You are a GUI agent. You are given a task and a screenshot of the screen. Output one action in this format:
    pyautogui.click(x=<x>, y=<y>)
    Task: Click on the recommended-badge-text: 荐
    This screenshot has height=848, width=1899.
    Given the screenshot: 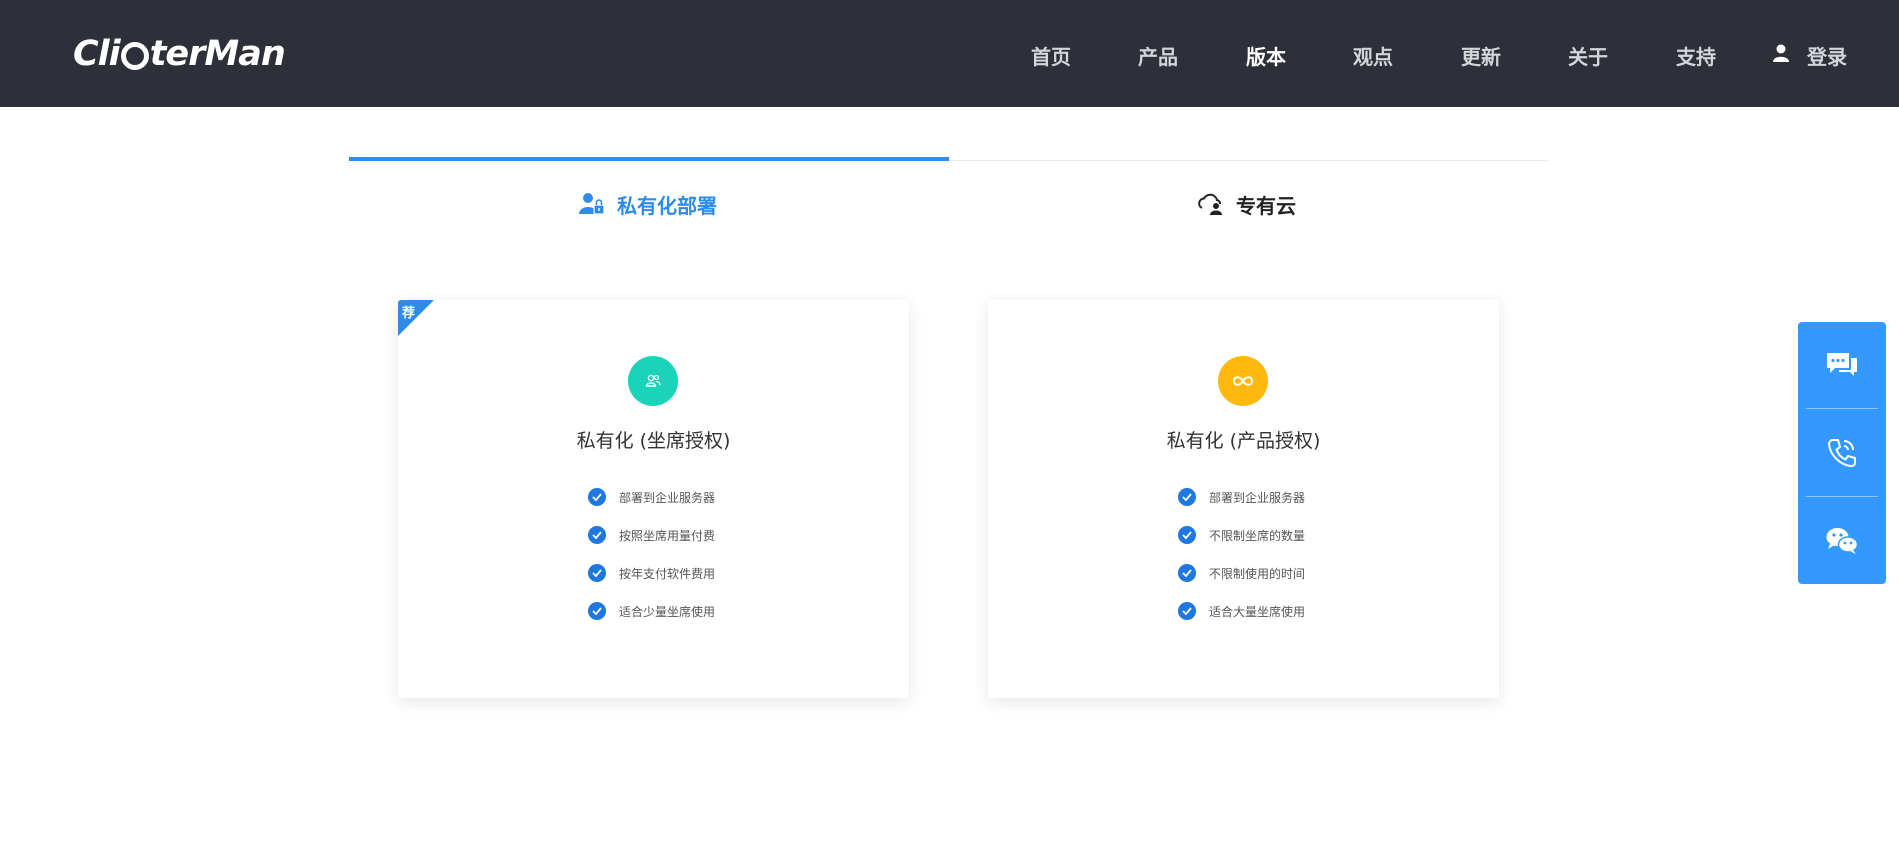 What is the action you would take?
    pyautogui.click(x=409, y=313)
    